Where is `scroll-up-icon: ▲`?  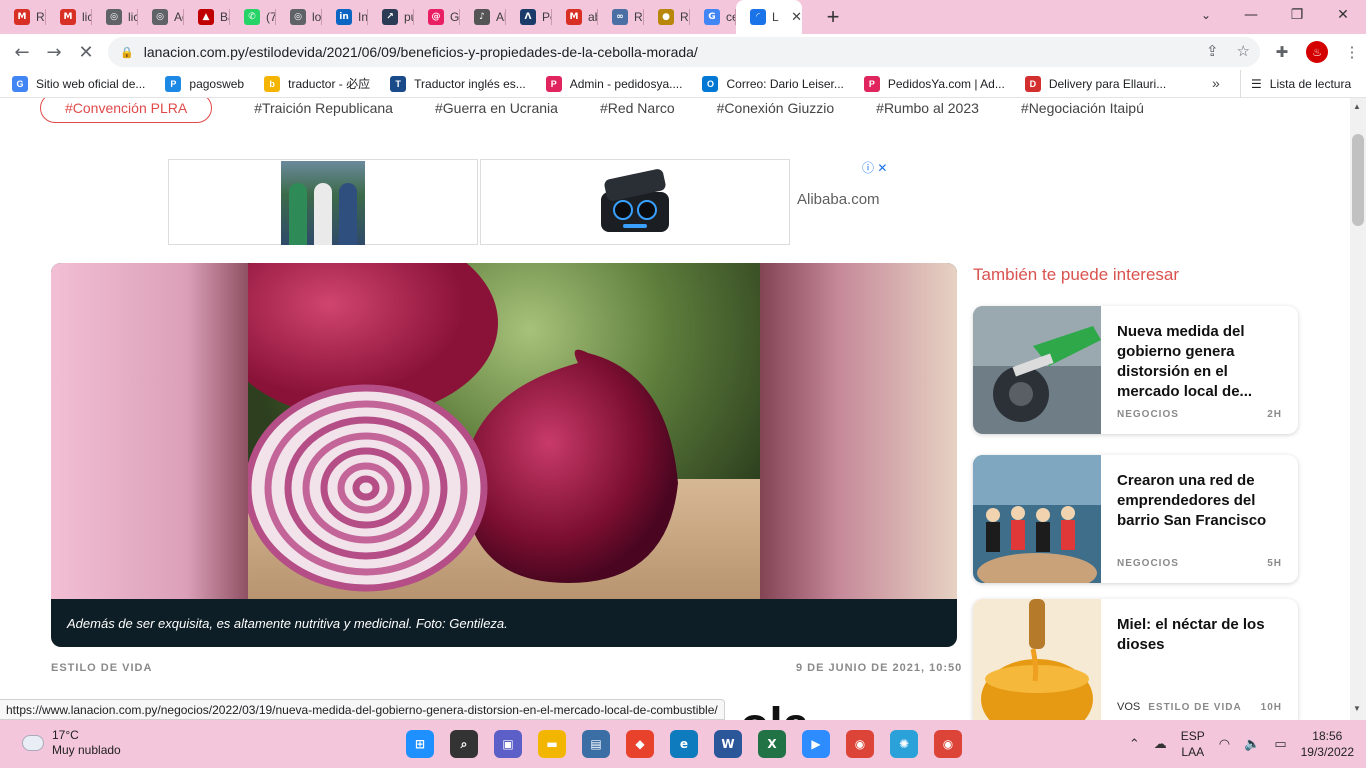 scroll-up-icon: ▲ is located at coordinates (1357, 106).